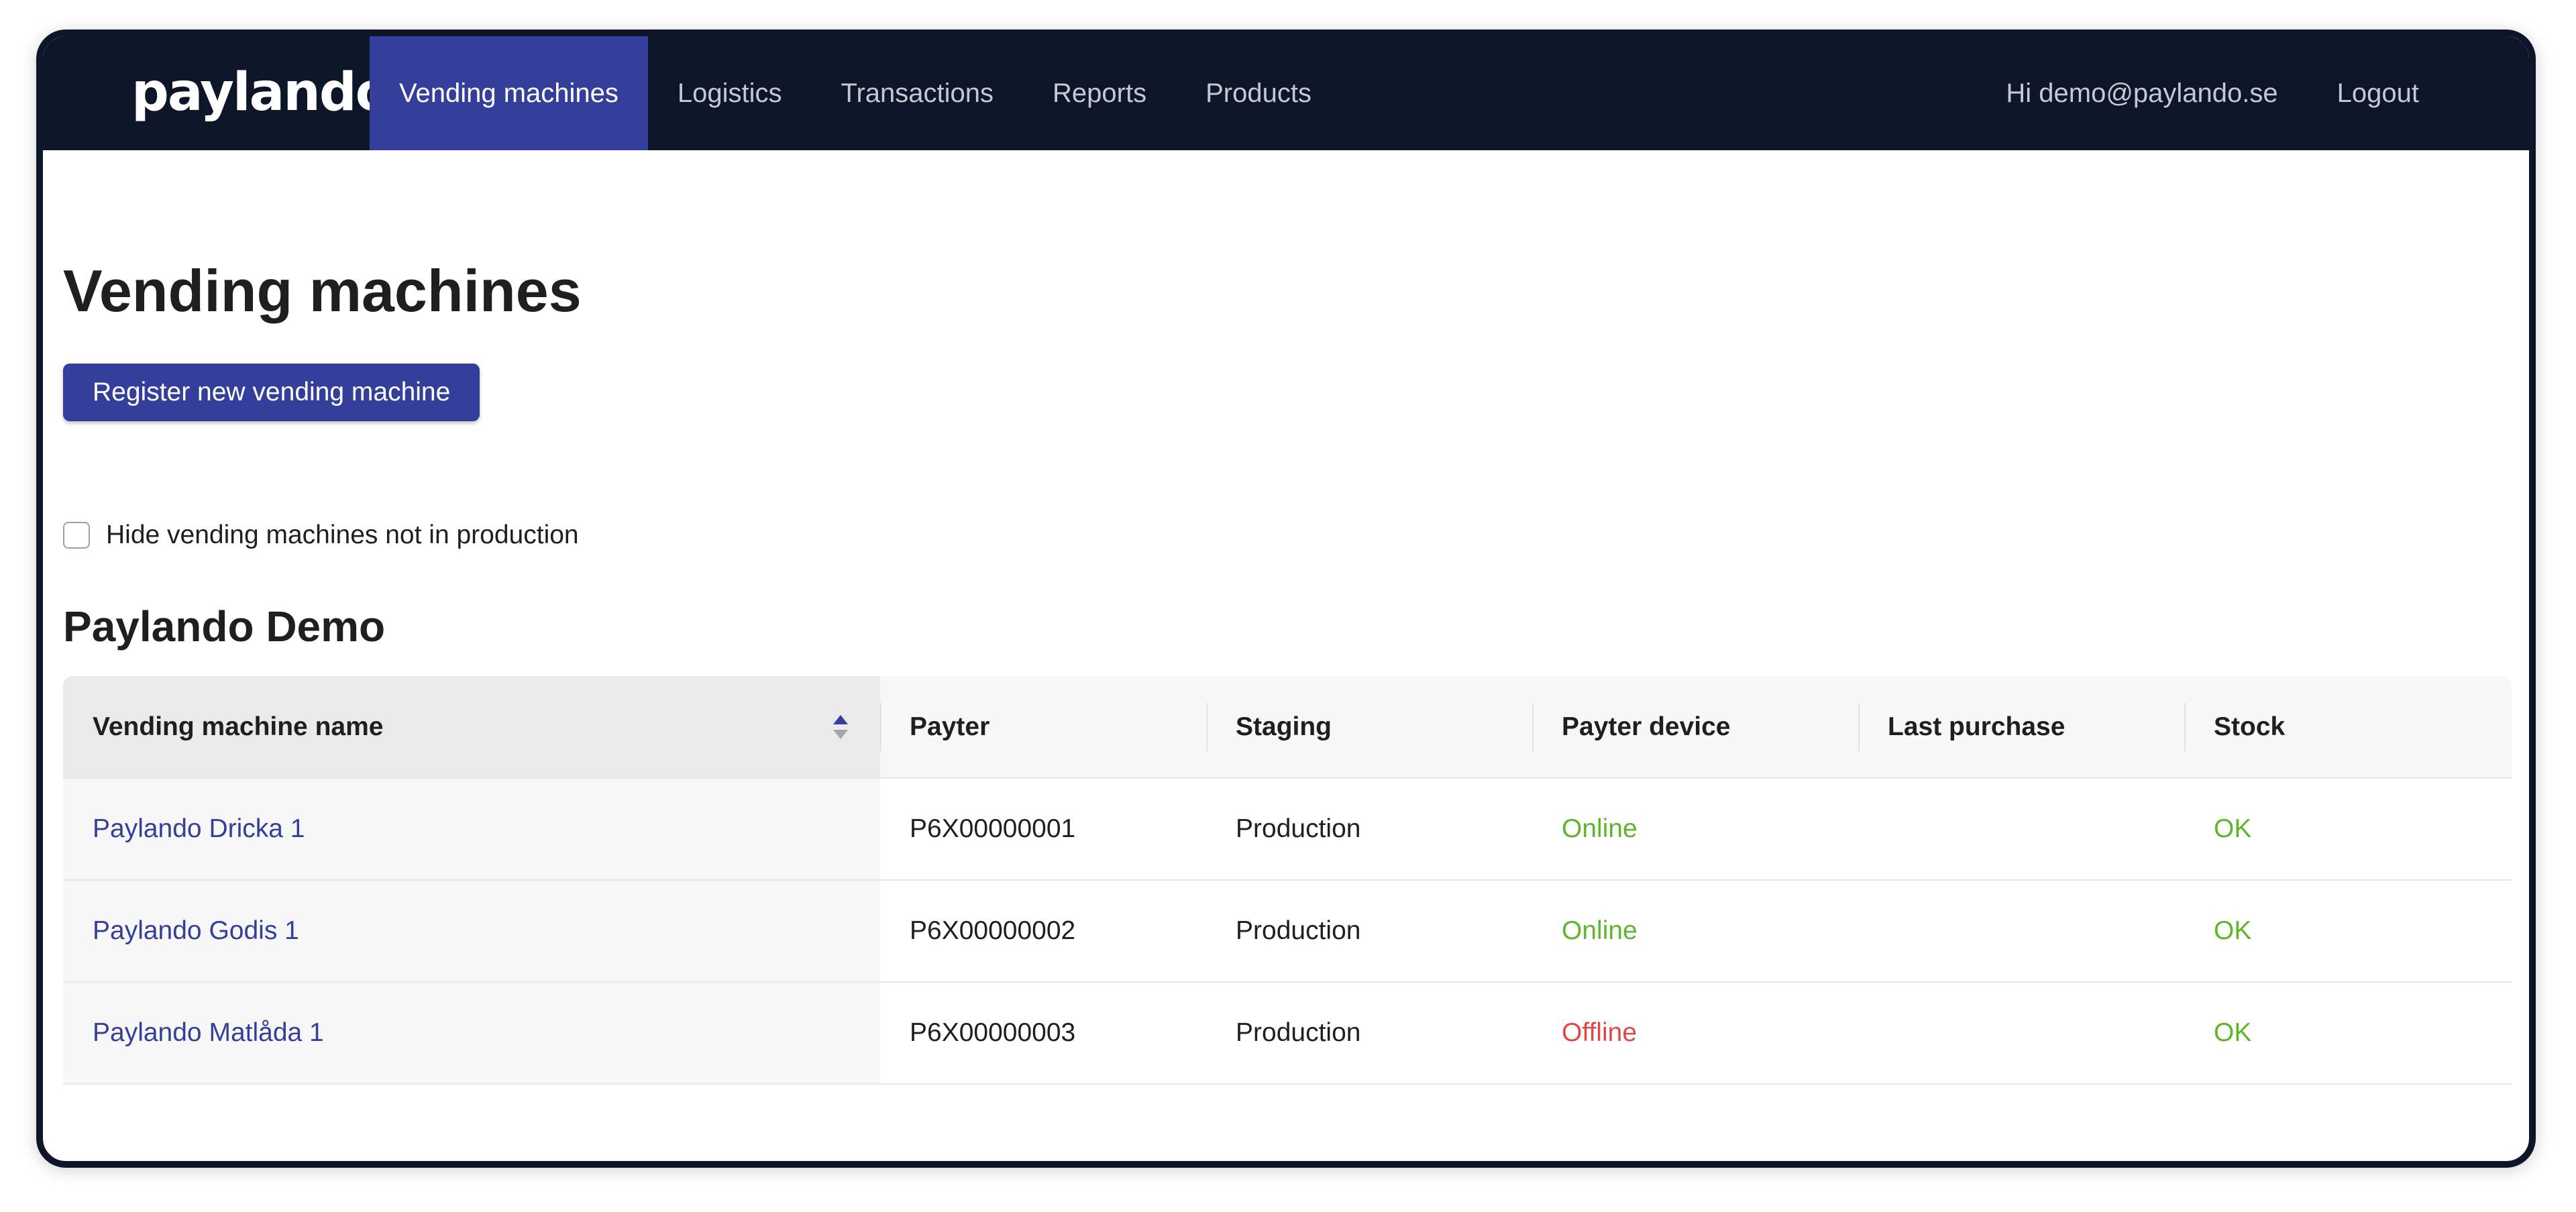 Image resolution: width=2576 pixels, height=1212 pixels. What do you see at coordinates (271, 392) in the screenshot?
I see `register-vending-machine-button: Register new vending machine` at bounding box center [271, 392].